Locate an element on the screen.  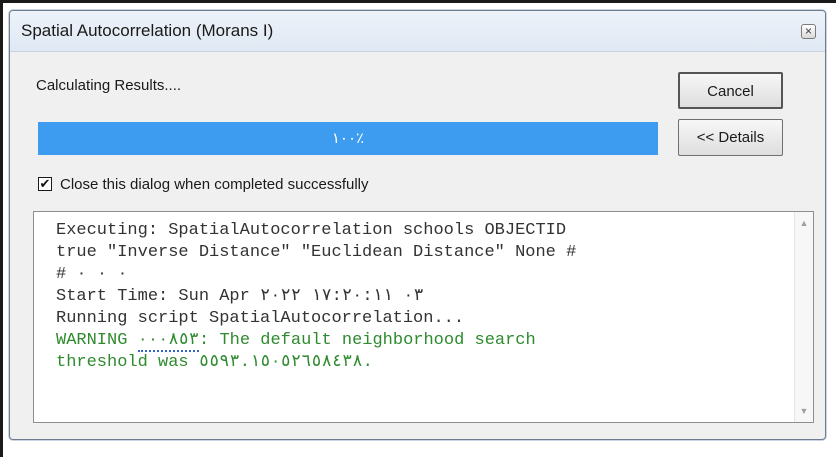
warning-line: threshold was ٥٥٩٣.١٥٠٥٢٦٥٨٤٣٨. is located at coordinates (214, 362).